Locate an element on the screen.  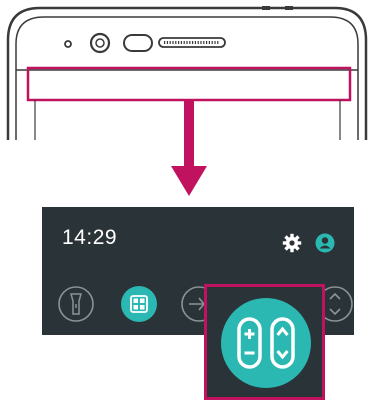
volume-keys-icon is located at coordinates (266, 343).